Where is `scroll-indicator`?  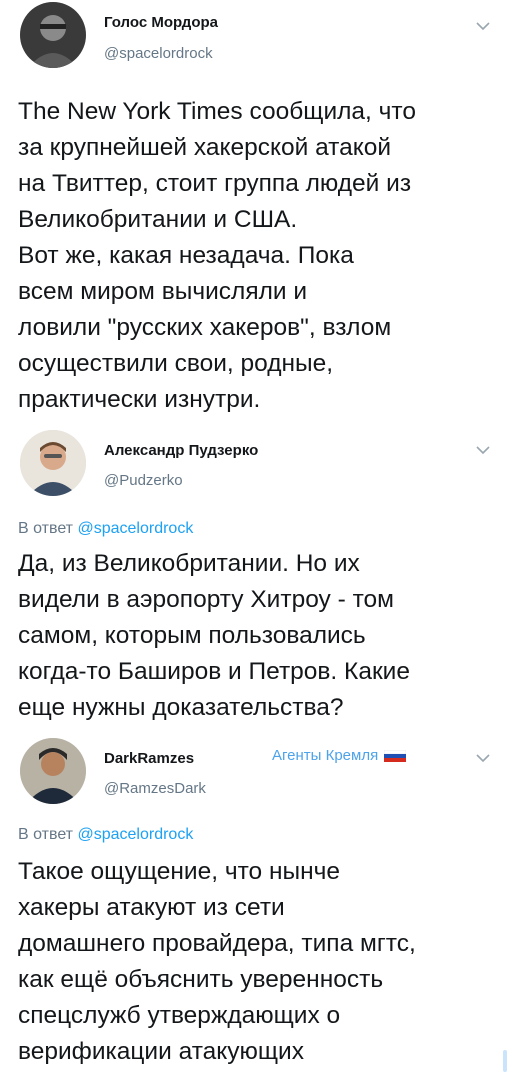
scroll-indicator is located at coordinates (505, 1061).